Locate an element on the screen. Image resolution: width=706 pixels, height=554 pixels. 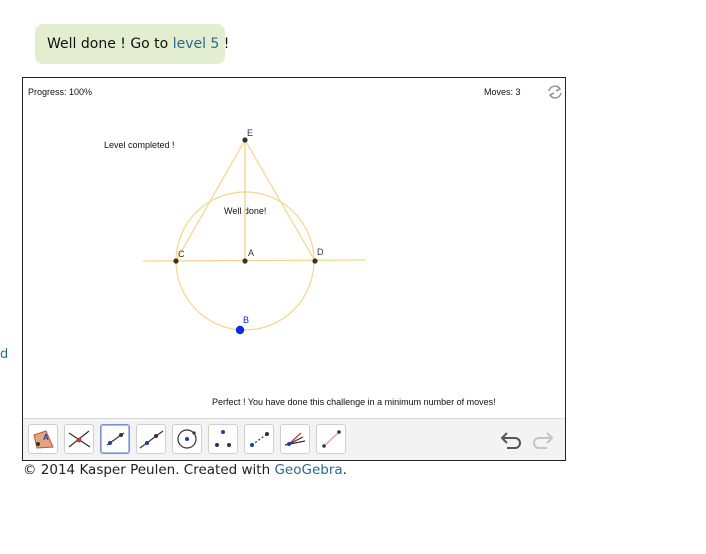
point-d is located at coordinates (315, 261).